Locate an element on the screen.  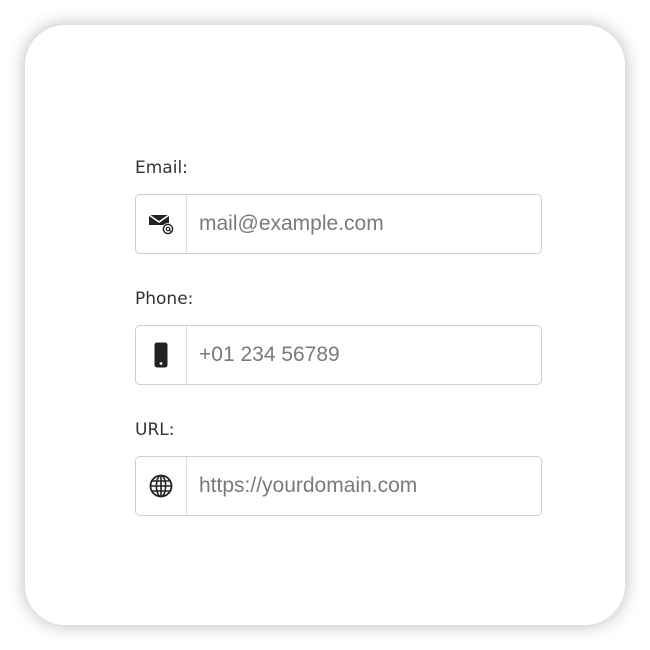
globe-icon is located at coordinates (161, 486).